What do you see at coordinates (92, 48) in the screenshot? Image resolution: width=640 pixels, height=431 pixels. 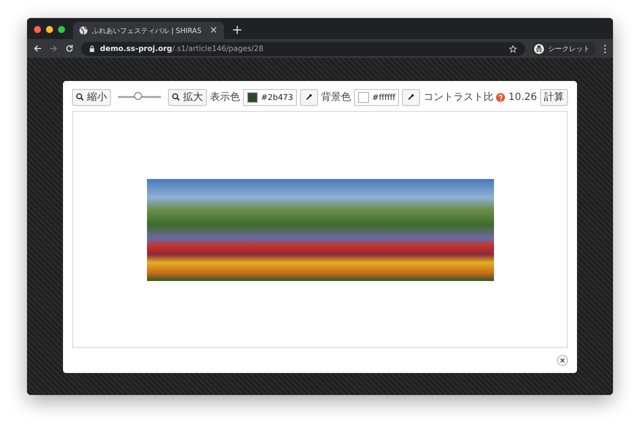 I see `lock-icon` at bounding box center [92, 48].